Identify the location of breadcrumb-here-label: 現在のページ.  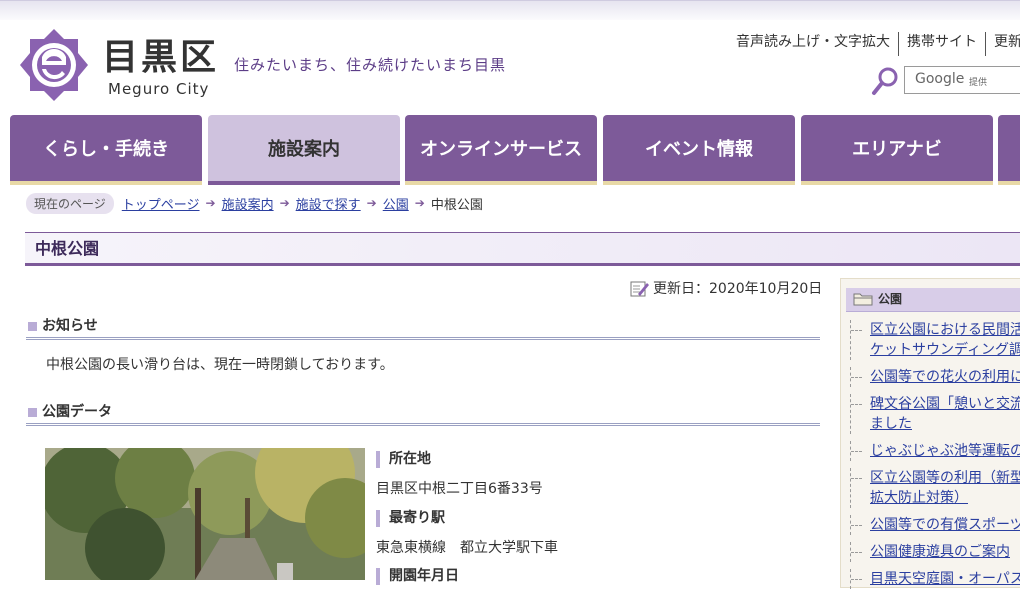
(70, 203).